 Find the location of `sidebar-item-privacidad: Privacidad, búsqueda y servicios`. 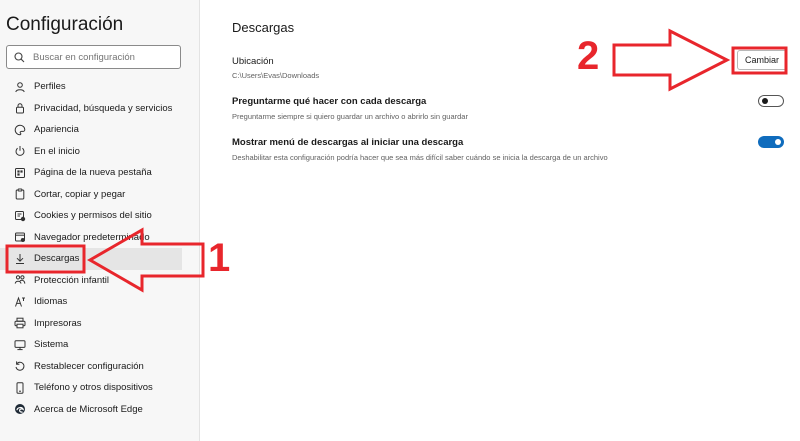

sidebar-item-privacidad: Privacidad, búsqueda y servicios is located at coordinates (99, 109).